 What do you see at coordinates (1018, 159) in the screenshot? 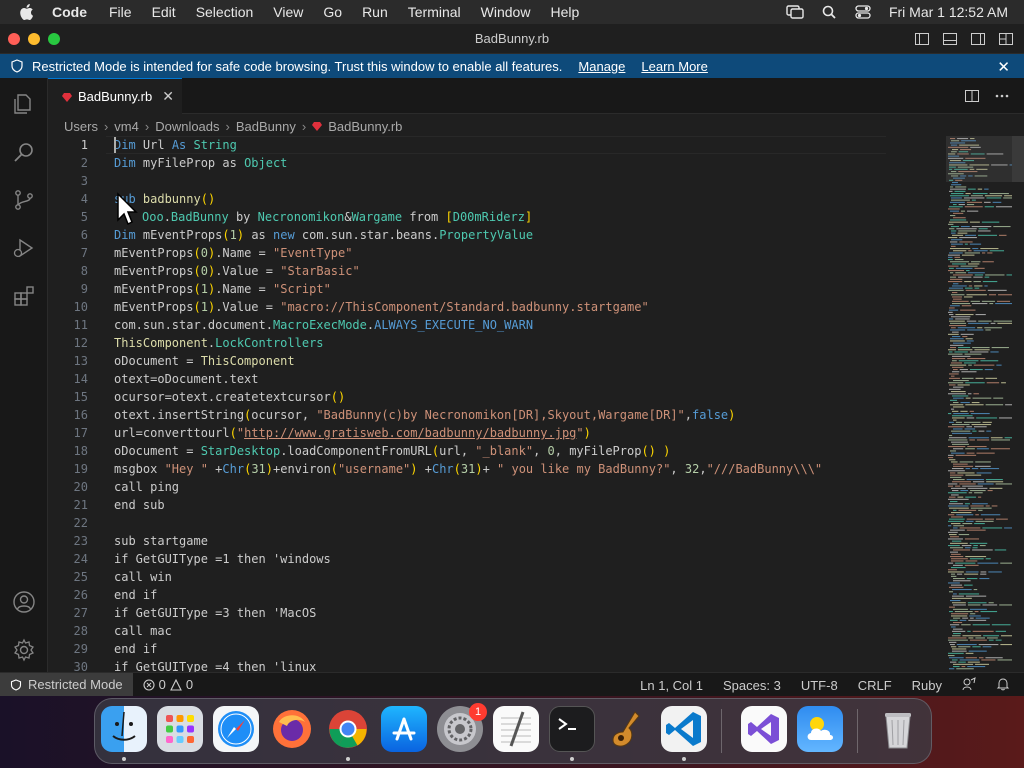
I see `scrollbar-thumb` at bounding box center [1018, 159].